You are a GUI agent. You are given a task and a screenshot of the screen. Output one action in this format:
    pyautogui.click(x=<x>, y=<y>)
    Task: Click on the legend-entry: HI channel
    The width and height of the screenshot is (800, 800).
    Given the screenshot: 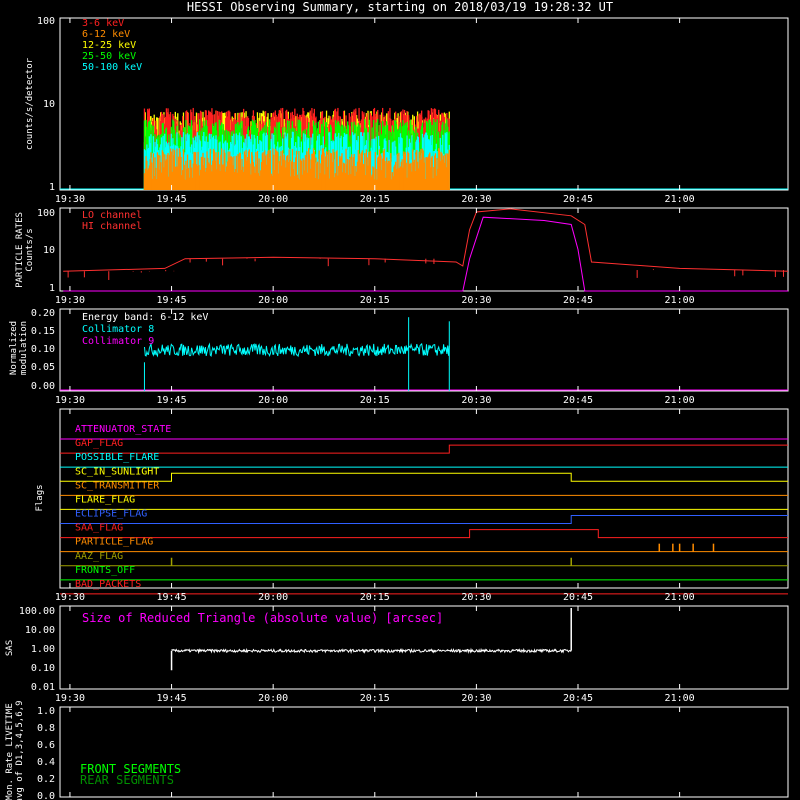 What is the action you would take?
    pyautogui.click(x=112, y=226)
    